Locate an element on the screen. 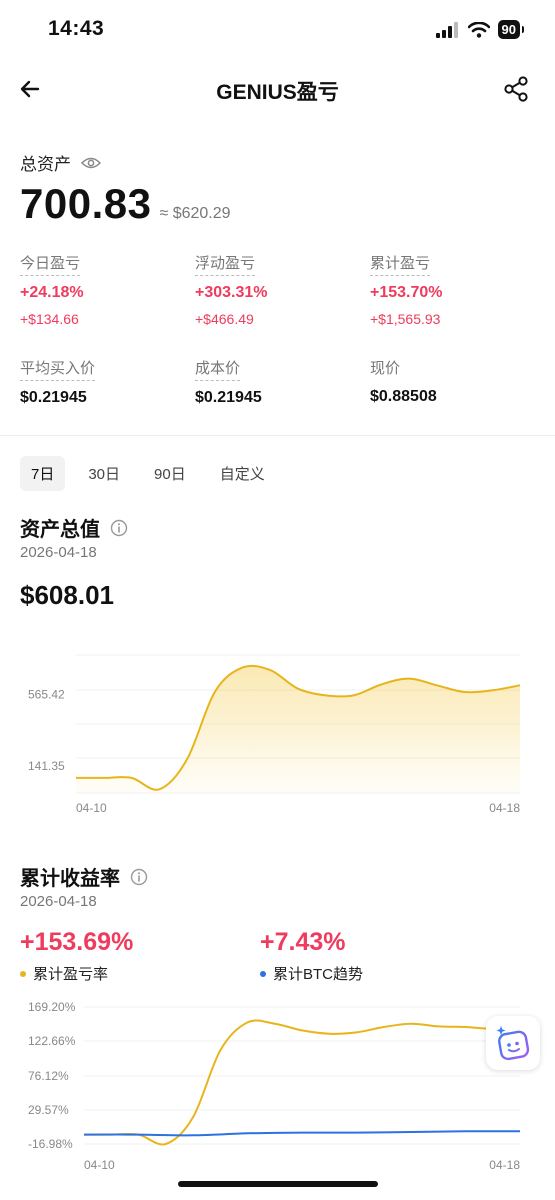 This screenshot has height=1200, width=555. page-title: GENIUS盈亏 is located at coordinates (277, 92).